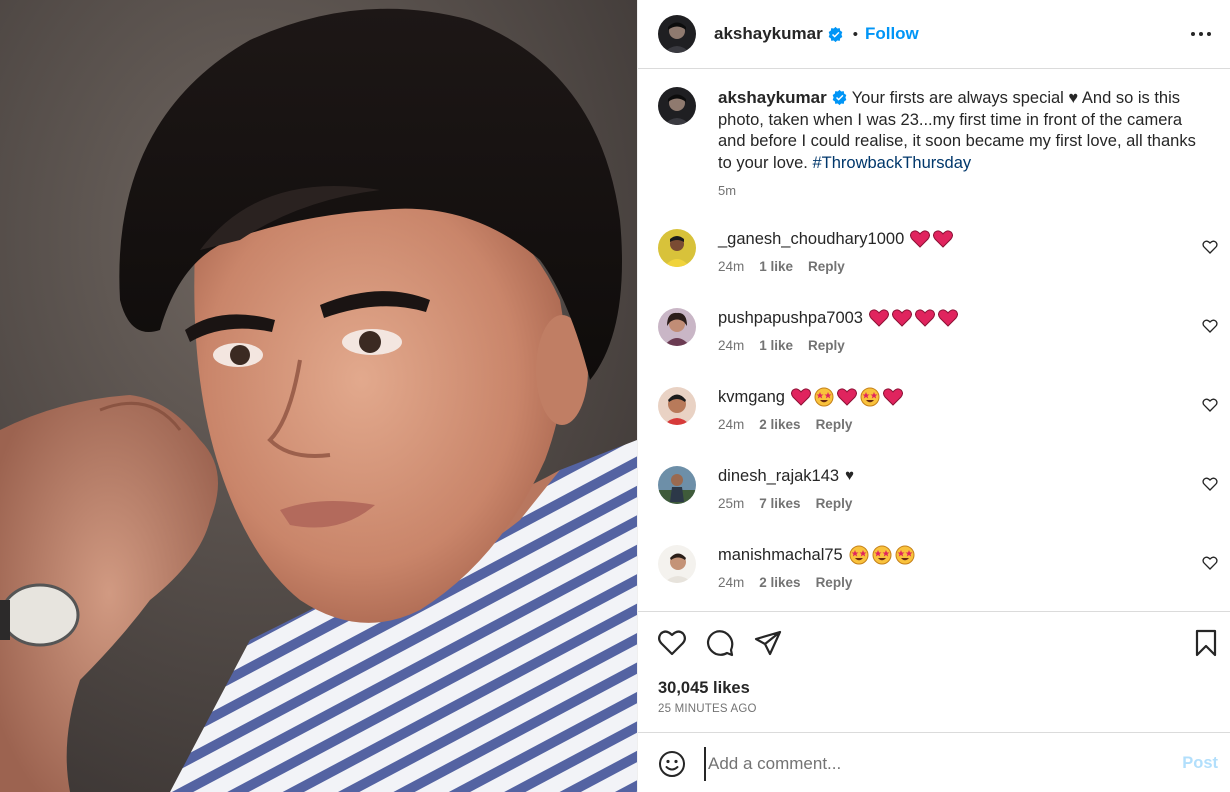 The image size is (1230, 792). What do you see at coordinates (934, 34) in the screenshot?
I see `post-header: akshaykumar • Follow` at bounding box center [934, 34].